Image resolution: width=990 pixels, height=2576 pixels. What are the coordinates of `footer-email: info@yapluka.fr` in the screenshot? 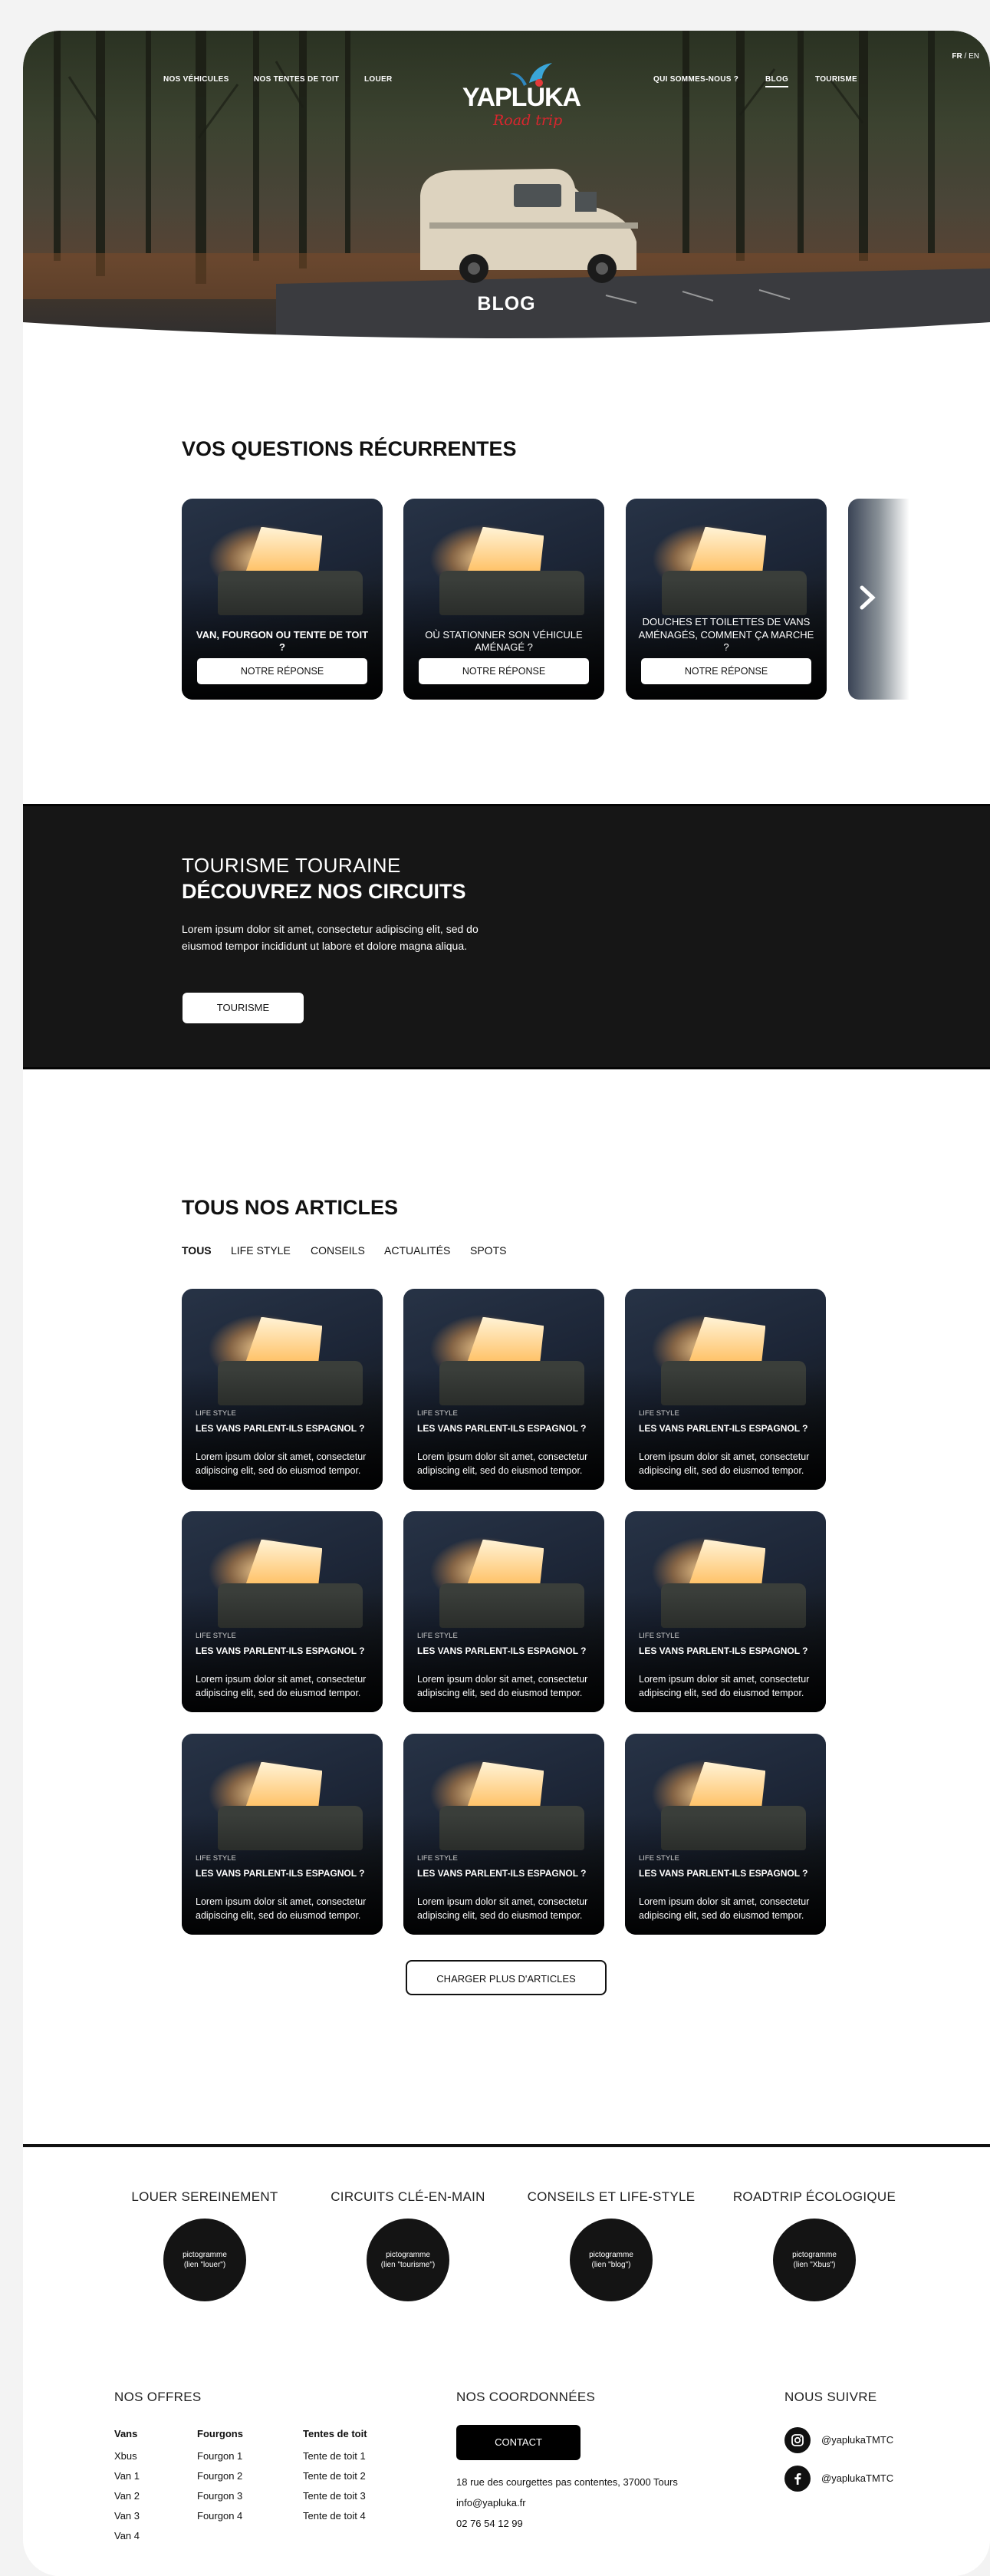 It's located at (491, 2502).